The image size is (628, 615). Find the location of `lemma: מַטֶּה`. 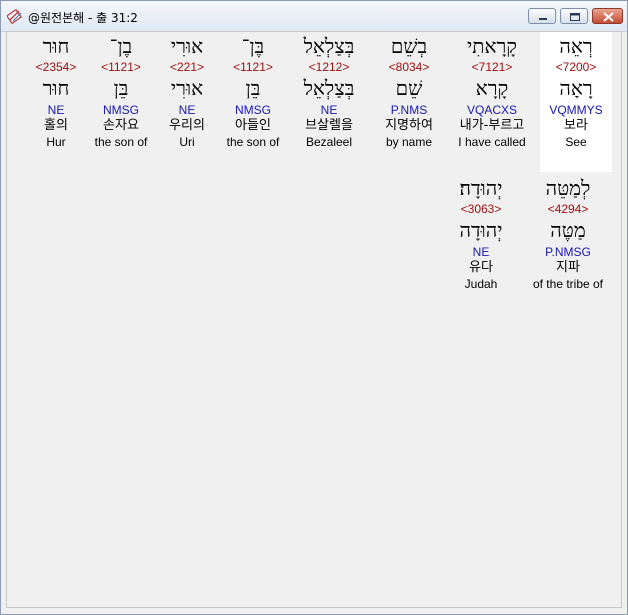

lemma: מַטֶּה is located at coordinates (568, 230).